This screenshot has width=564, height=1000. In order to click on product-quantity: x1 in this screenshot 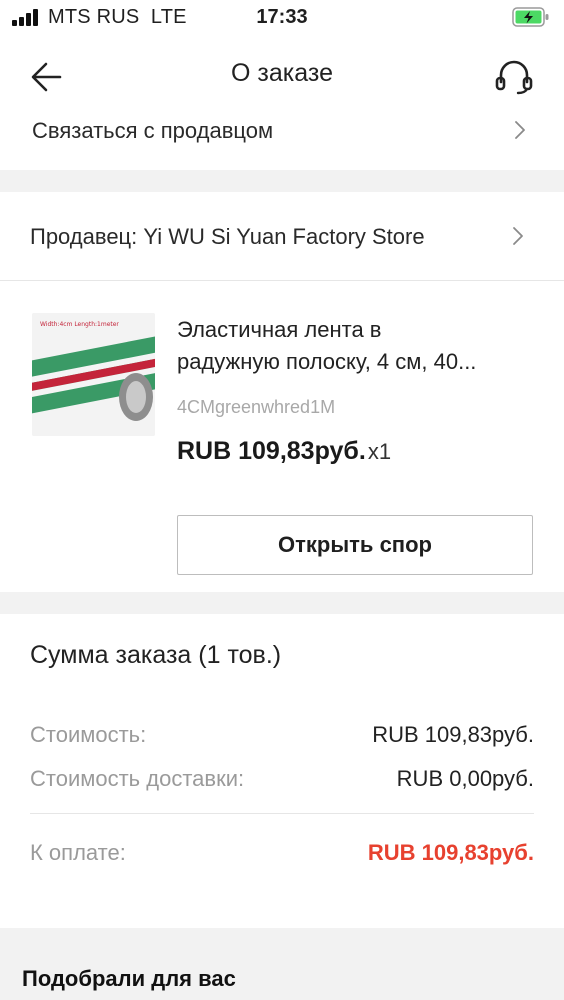, I will do `click(379, 451)`.